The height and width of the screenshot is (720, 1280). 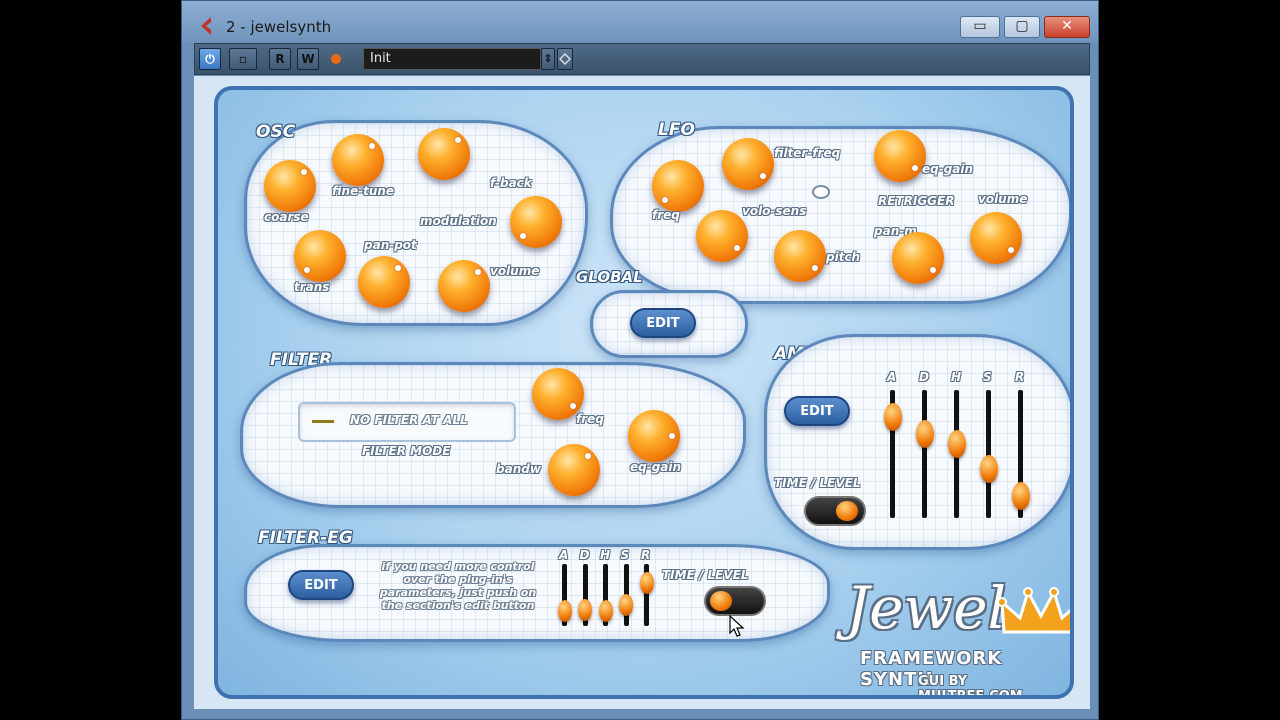 What do you see at coordinates (290, 186) in the screenshot?
I see `coarse-knob` at bounding box center [290, 186].